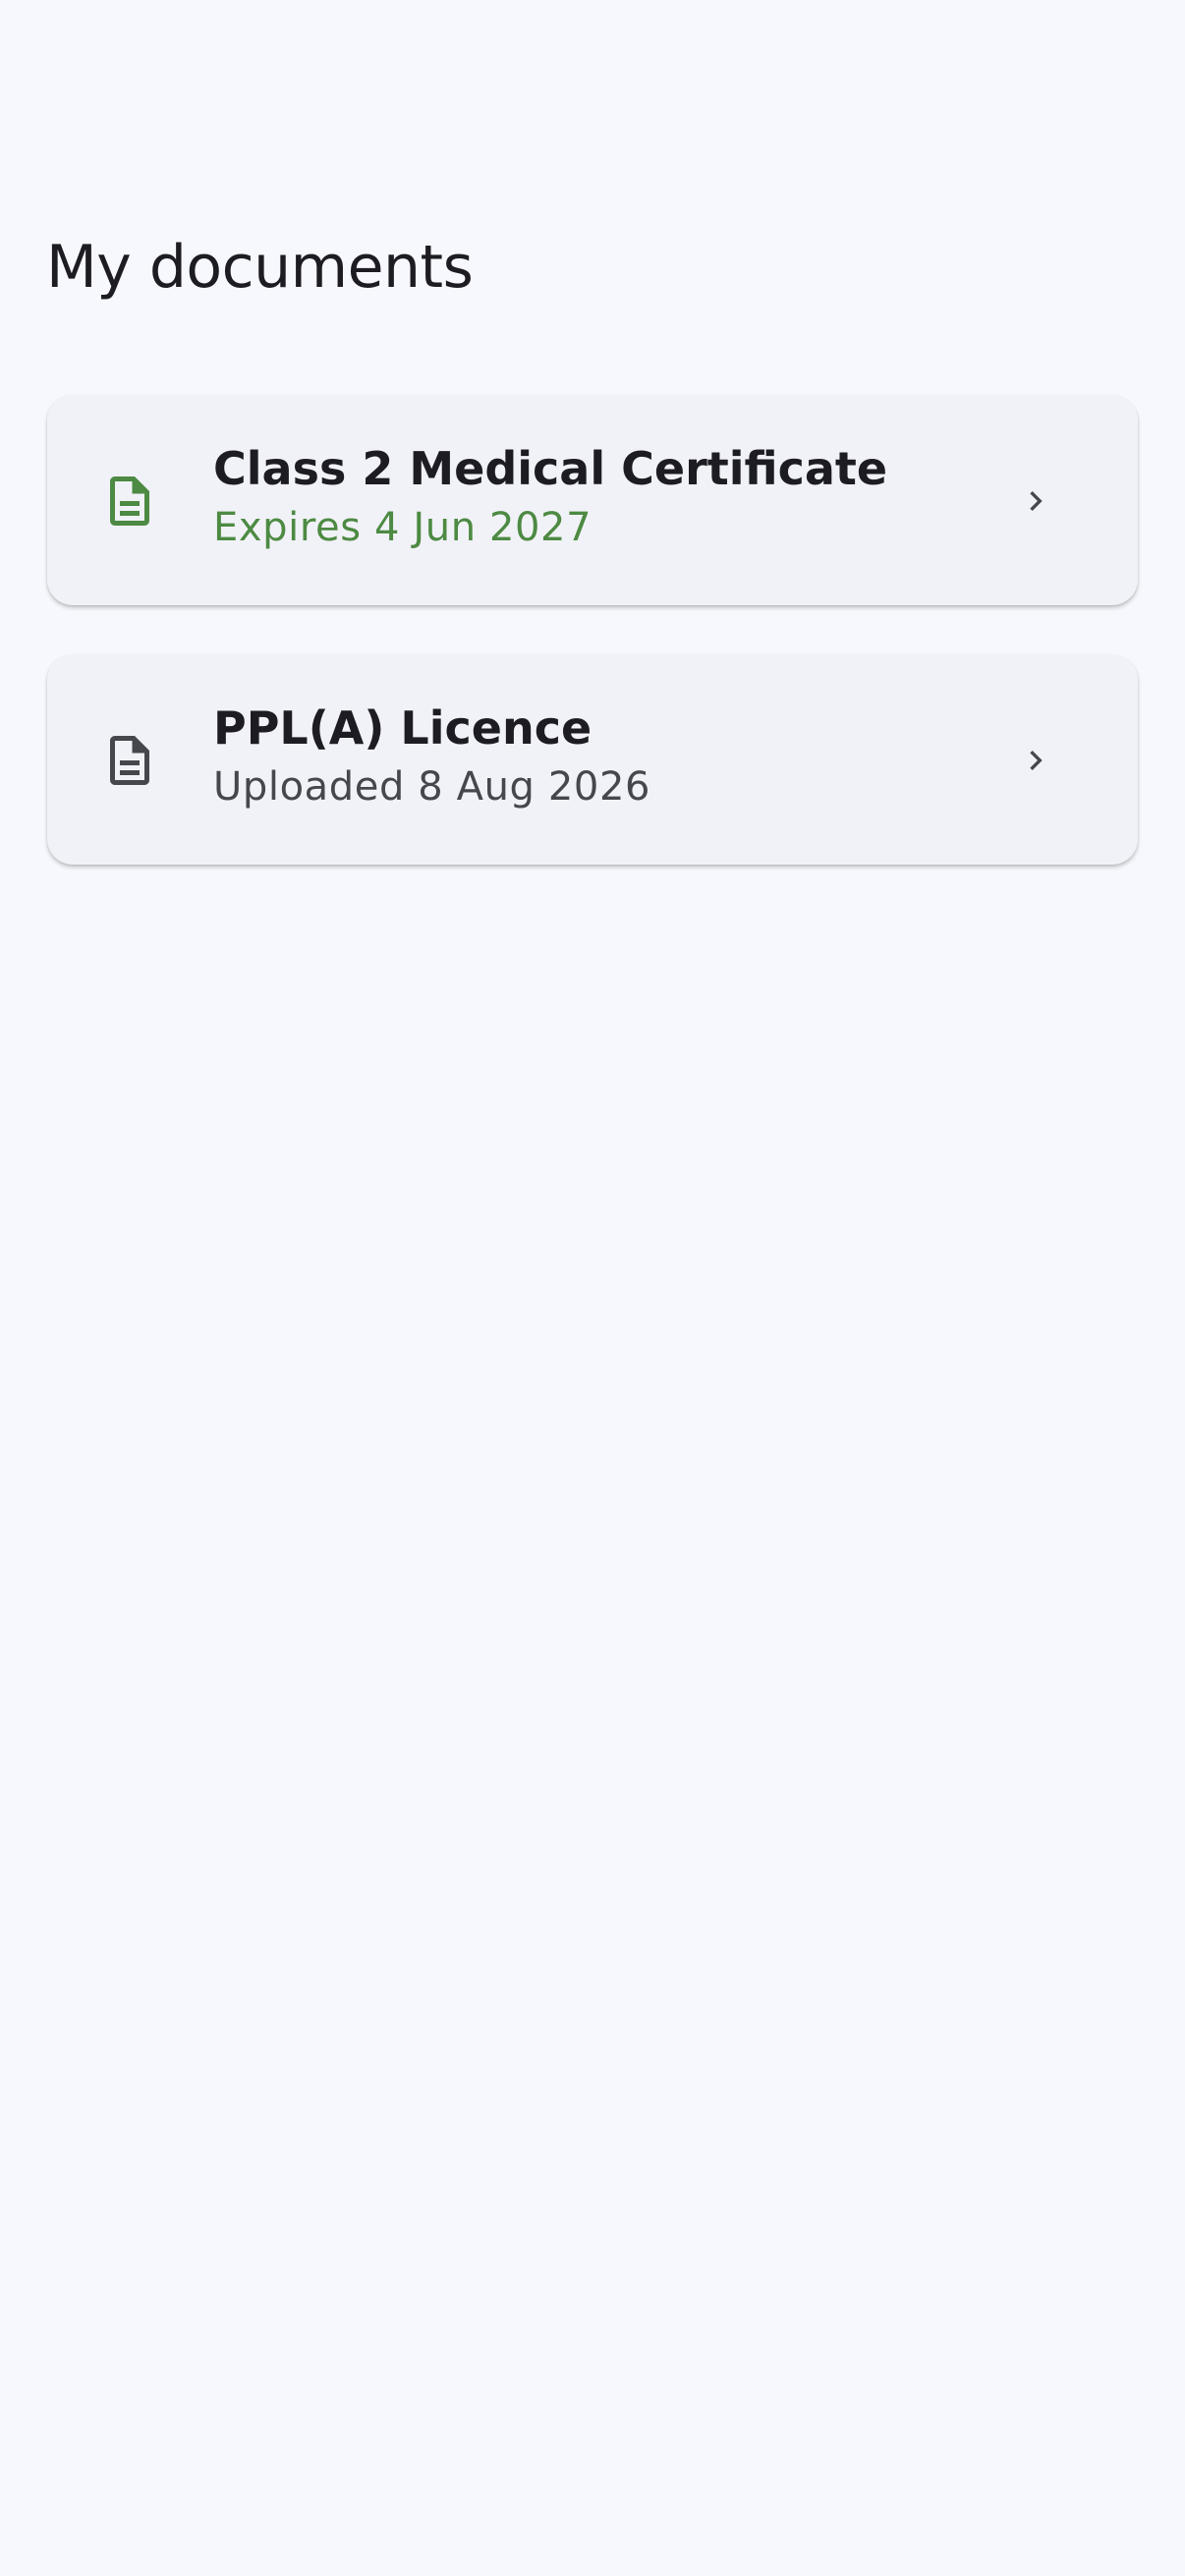 The height and width of the screenshot is (2576, 1185). Describe the element at coordinates (606, 756) in the screenshot. I see `document-text: PPL(A) Licence Uploaded 8 Aug 2026` at that location.